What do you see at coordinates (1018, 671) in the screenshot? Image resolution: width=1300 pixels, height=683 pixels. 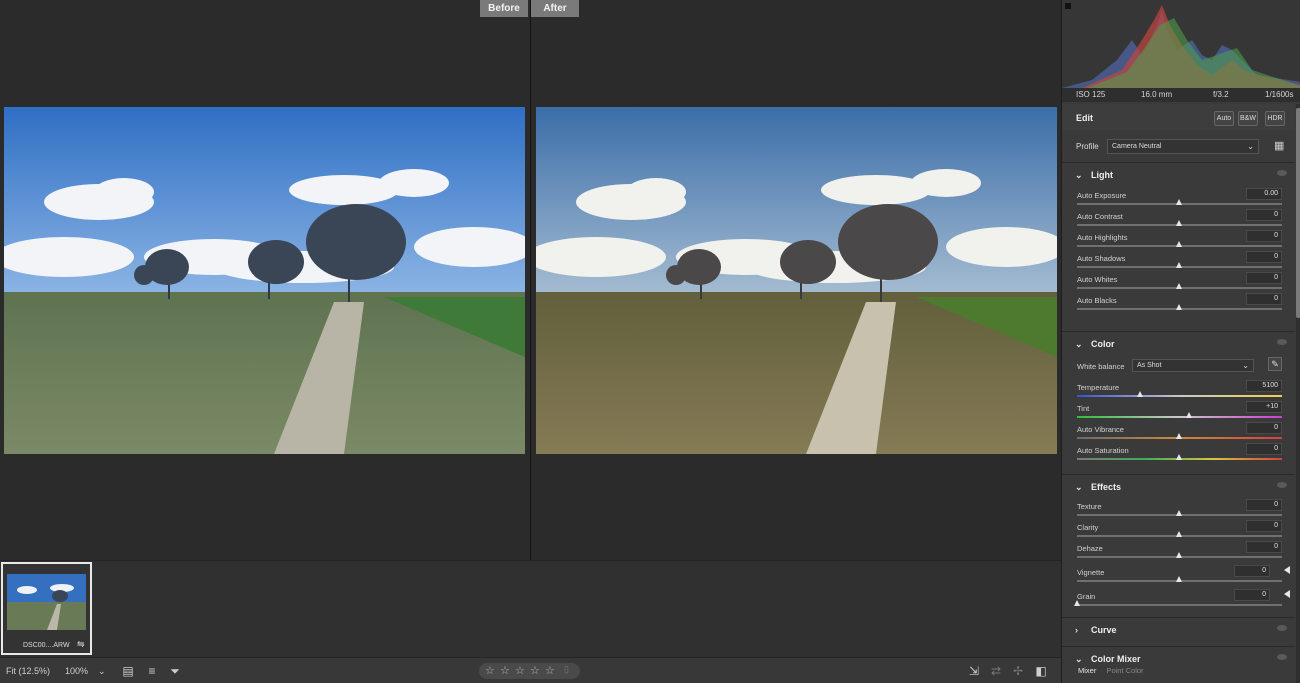 I see `before-after-toggle-icon: ✢` at bounding box center [1018, 671].